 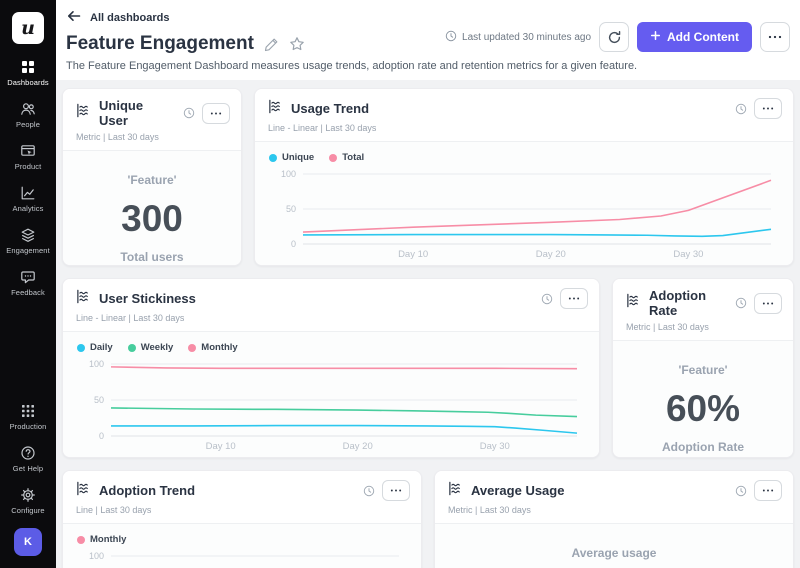 What do you see at coordinates (74, 17) in the screenshot?
I see `back-arrow-icon` at bounding box center [74, 17].